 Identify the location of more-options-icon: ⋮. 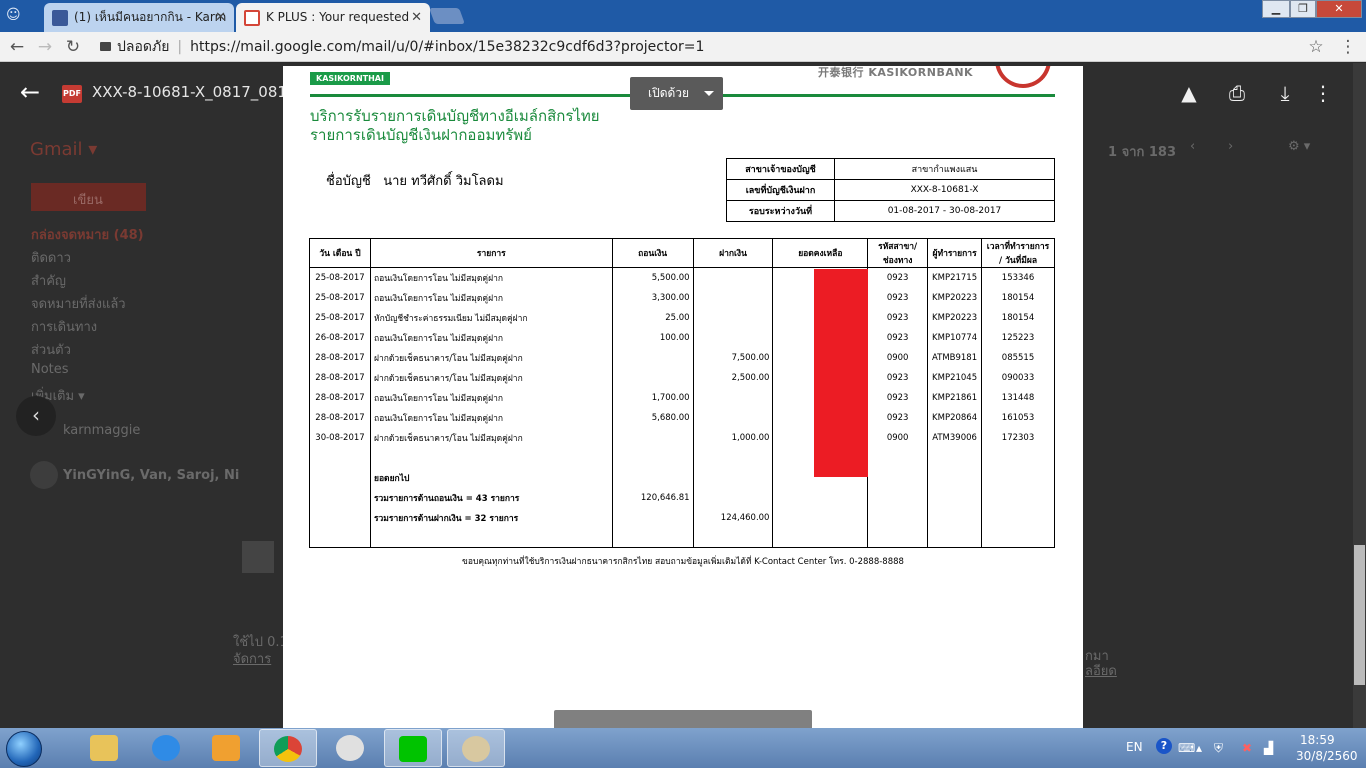
(1323, 93).